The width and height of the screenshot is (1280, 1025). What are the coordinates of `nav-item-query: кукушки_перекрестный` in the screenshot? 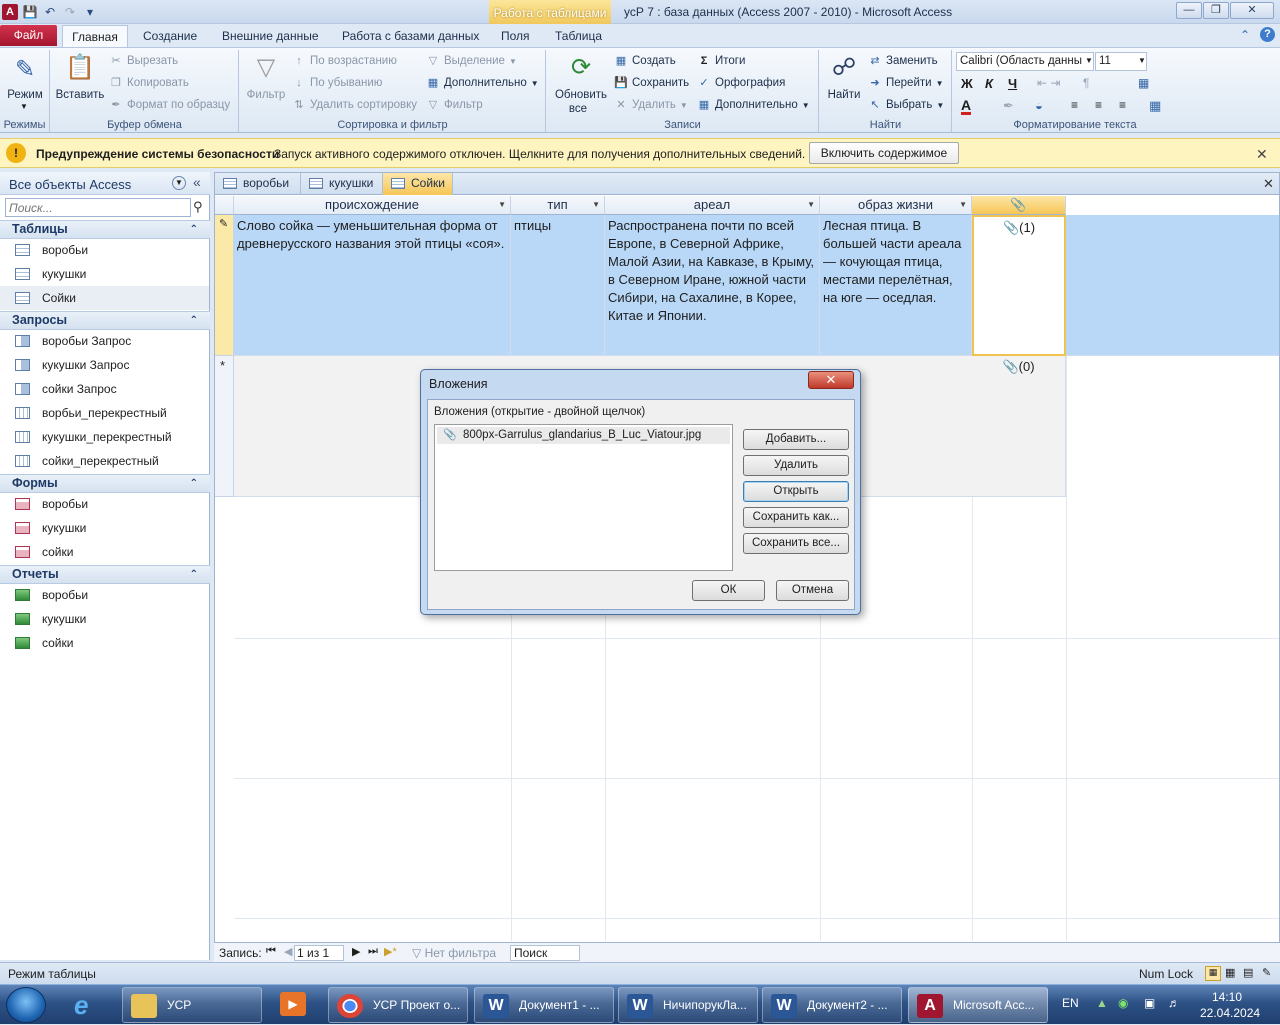 It's located at (104, 437).